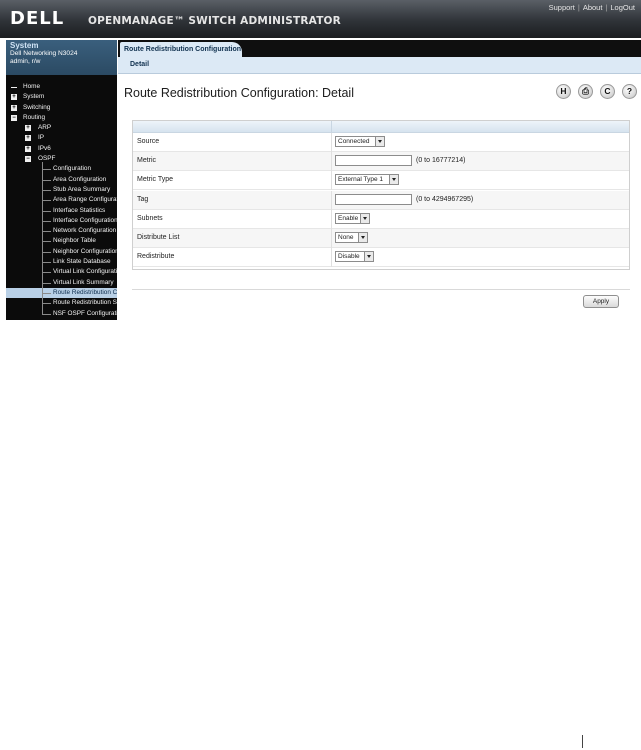  I want to click on tree-item: Network Configuration, so click(61, 231).